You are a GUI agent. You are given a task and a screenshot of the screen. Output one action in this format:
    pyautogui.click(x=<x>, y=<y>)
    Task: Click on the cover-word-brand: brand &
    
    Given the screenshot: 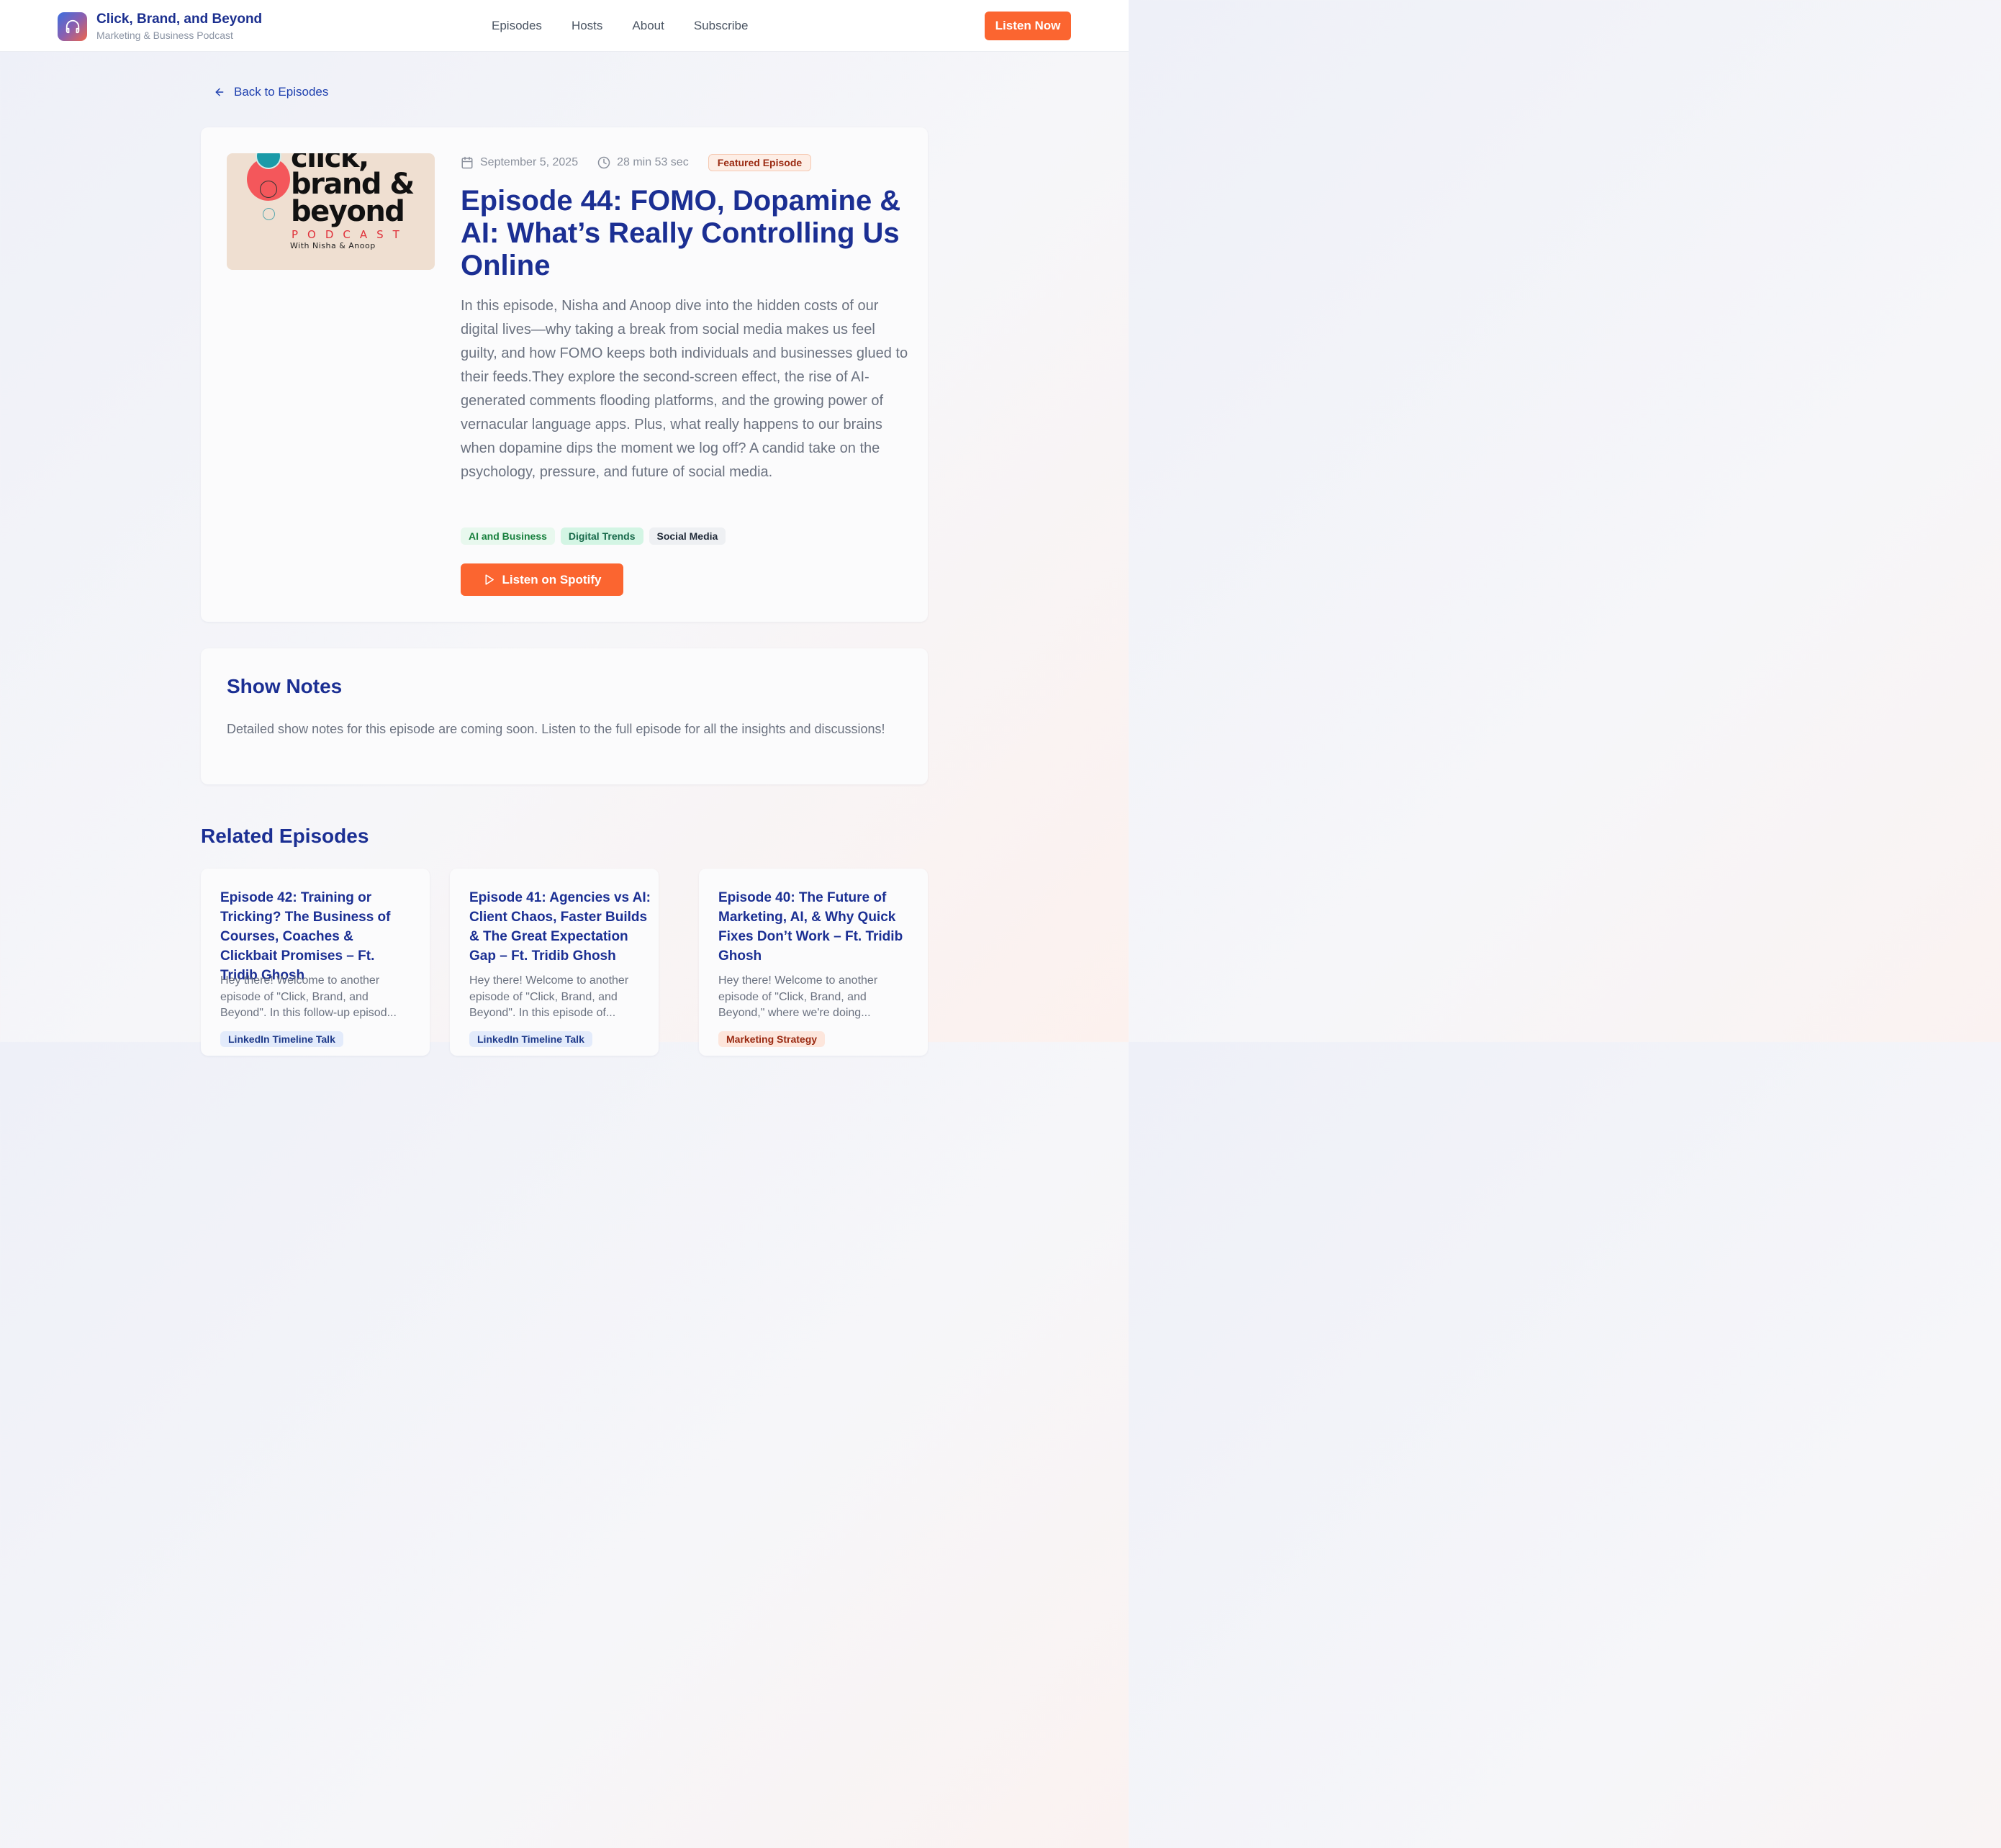 What is the action you would take?
    pyautogui.click(x=353, y=184)
    